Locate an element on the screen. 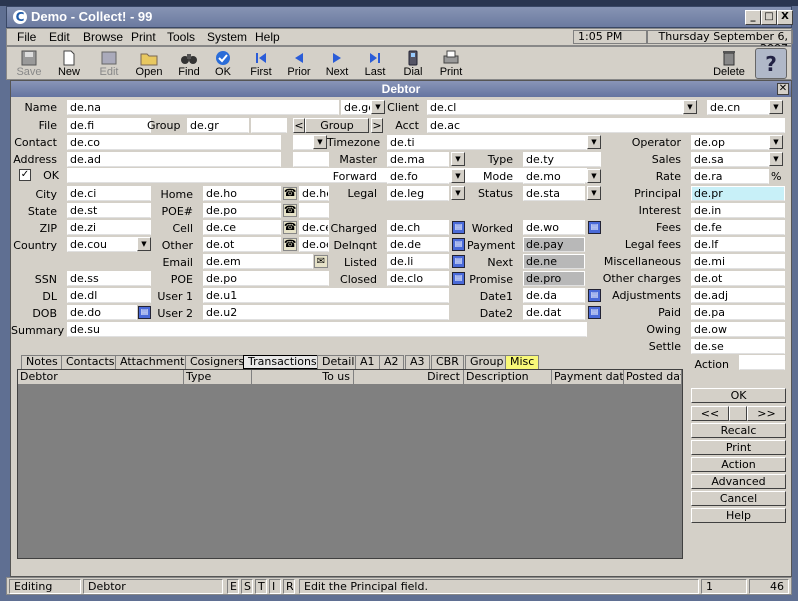  tab-a2: A2 is located at coordinates (391, 362).